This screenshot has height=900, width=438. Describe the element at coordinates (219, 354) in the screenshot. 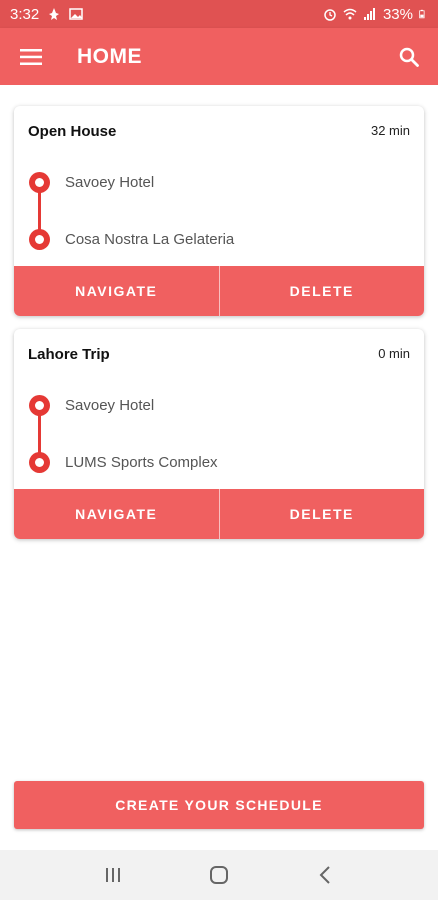

I see `trip-card-header: Lahore Trip 0 min` at that location.